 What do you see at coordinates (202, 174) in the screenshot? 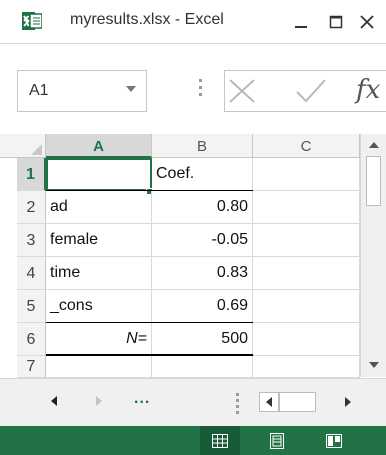
I see `cell-b1: Coef.` at bounding box center [202, 174].